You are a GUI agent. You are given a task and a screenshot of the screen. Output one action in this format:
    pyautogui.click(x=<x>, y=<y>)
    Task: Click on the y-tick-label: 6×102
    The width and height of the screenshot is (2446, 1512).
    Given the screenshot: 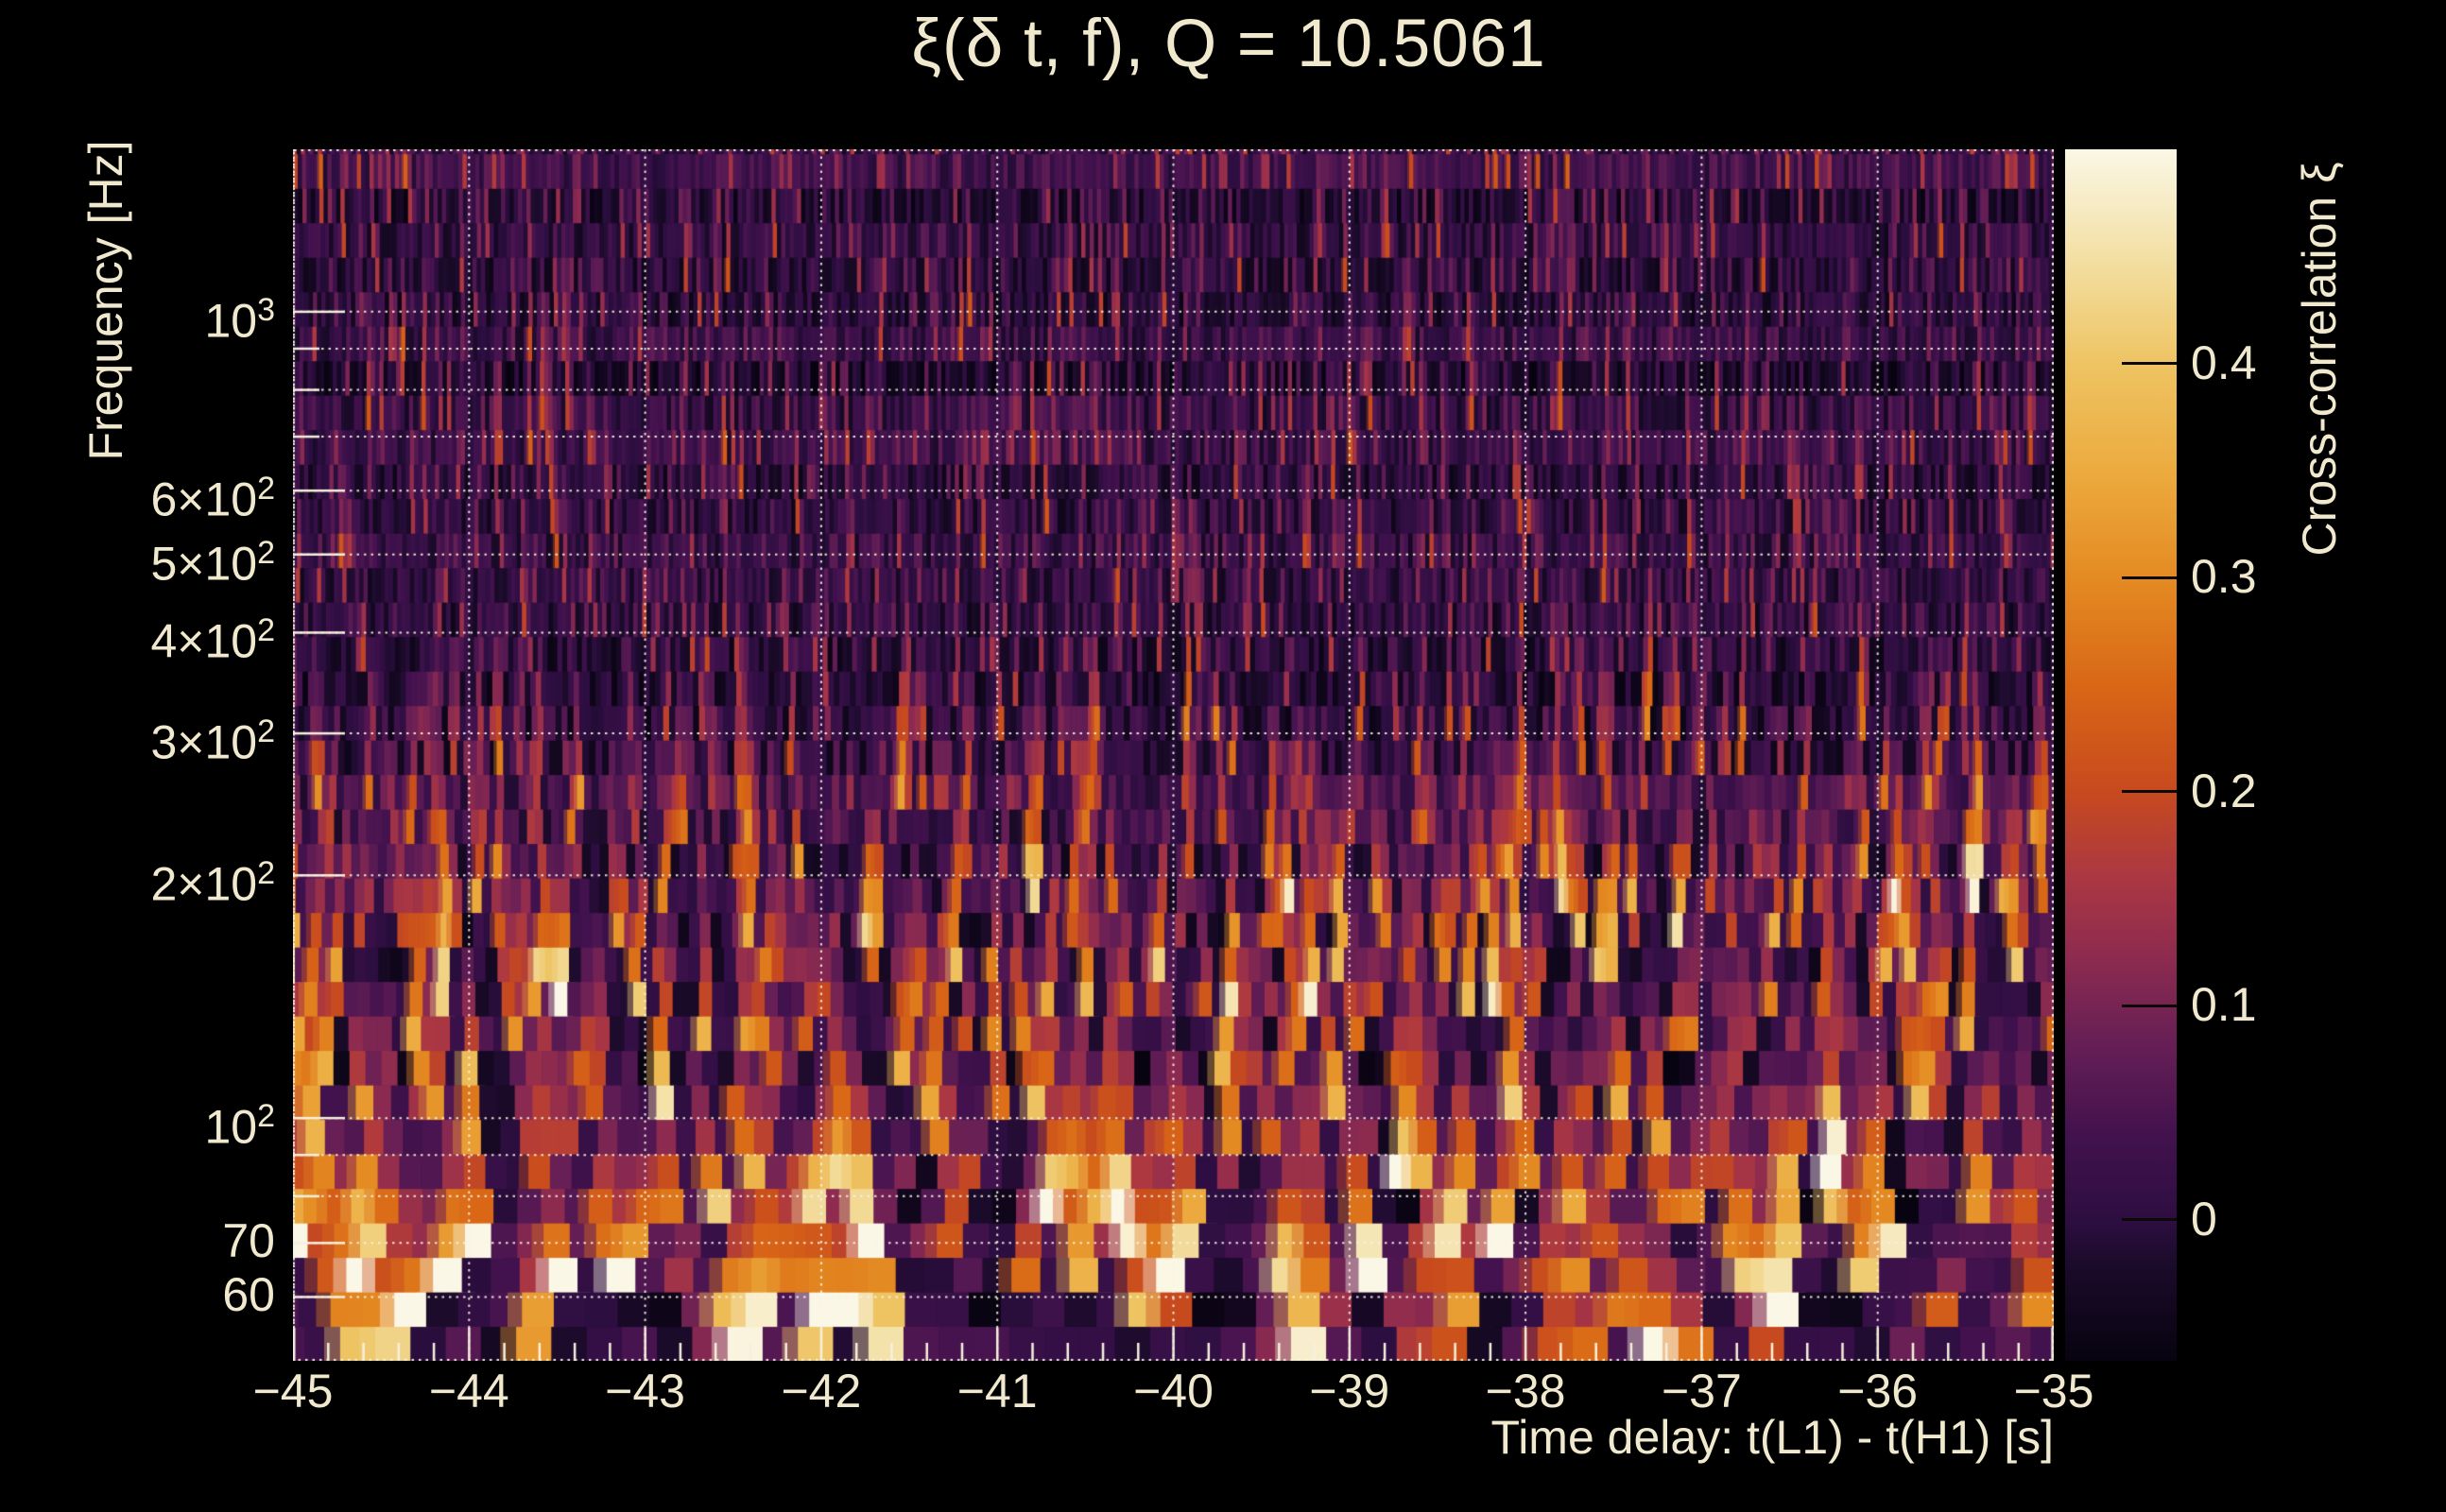 What is the action you would take?
    pyautogui.click(x=213, y=498)
    